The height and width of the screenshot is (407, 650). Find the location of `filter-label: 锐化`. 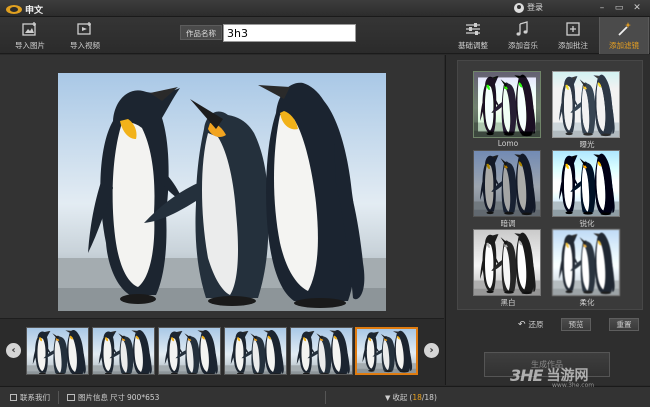

filter-label: 锐化 is located at coordinates (587, 223).